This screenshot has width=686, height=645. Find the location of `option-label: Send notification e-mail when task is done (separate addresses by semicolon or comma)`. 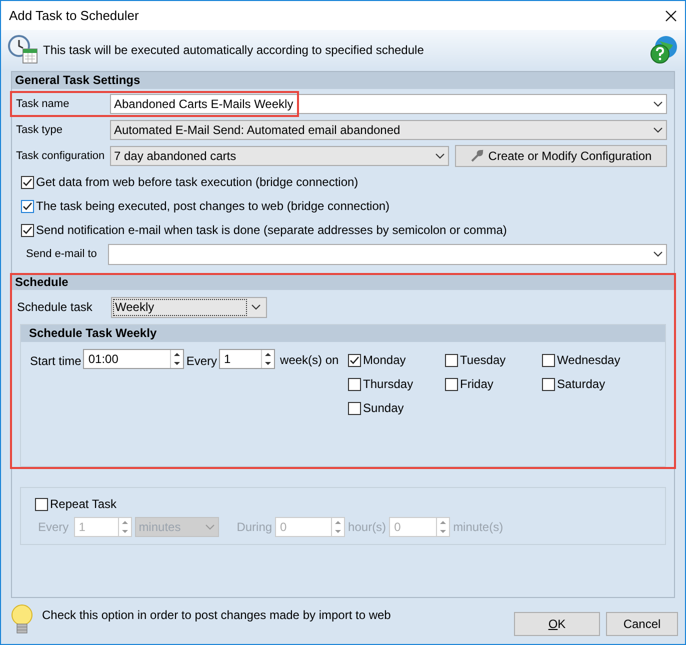

option-label: Send notification e-mail when task is done (separate addresses by semicolon or comma) is located at coordinates (271, 230).